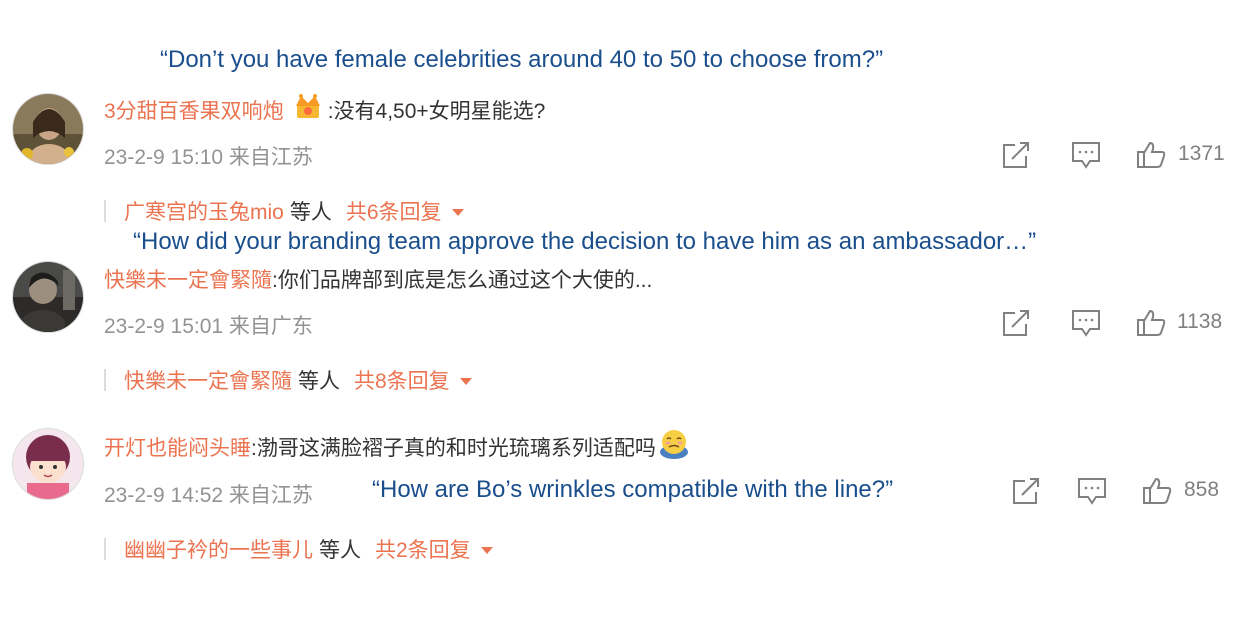 The height and width of the screenshot is (620, 1258). Describe the element at coordinates (208, 495) in the screenshot. I see `comment-meta: 23-2-9 14:52 来自江苏` at that location.